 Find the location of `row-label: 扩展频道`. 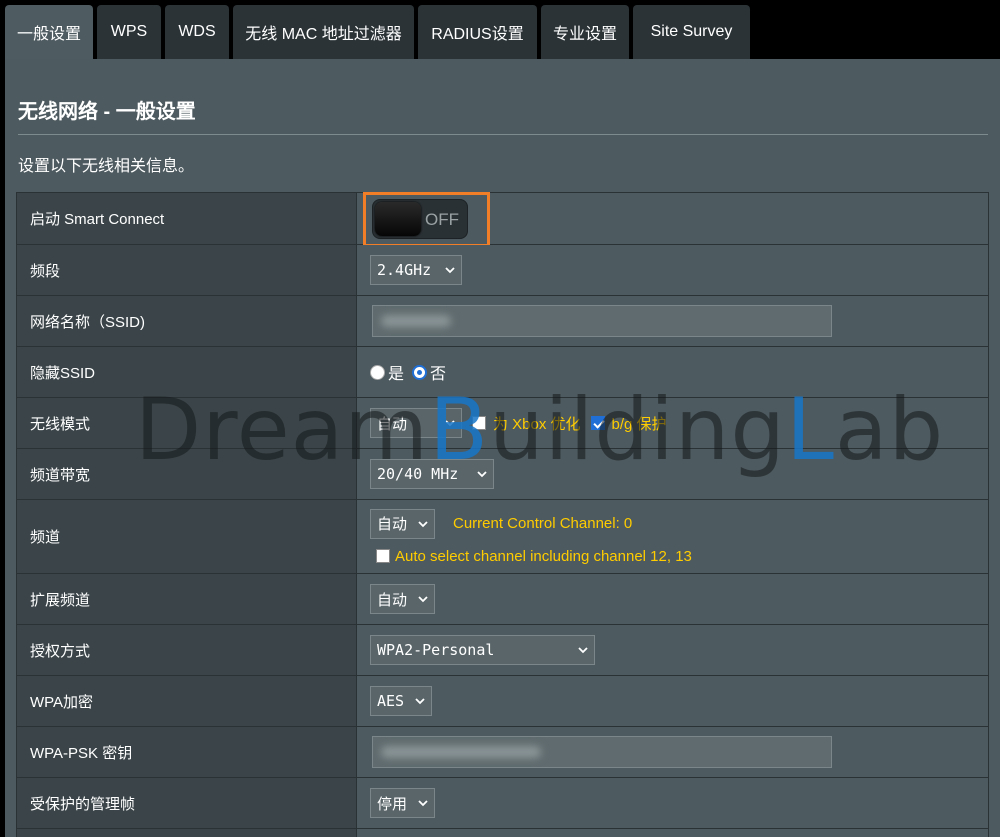

row-label: 扩展频道 is located at coordinates (187, 599).